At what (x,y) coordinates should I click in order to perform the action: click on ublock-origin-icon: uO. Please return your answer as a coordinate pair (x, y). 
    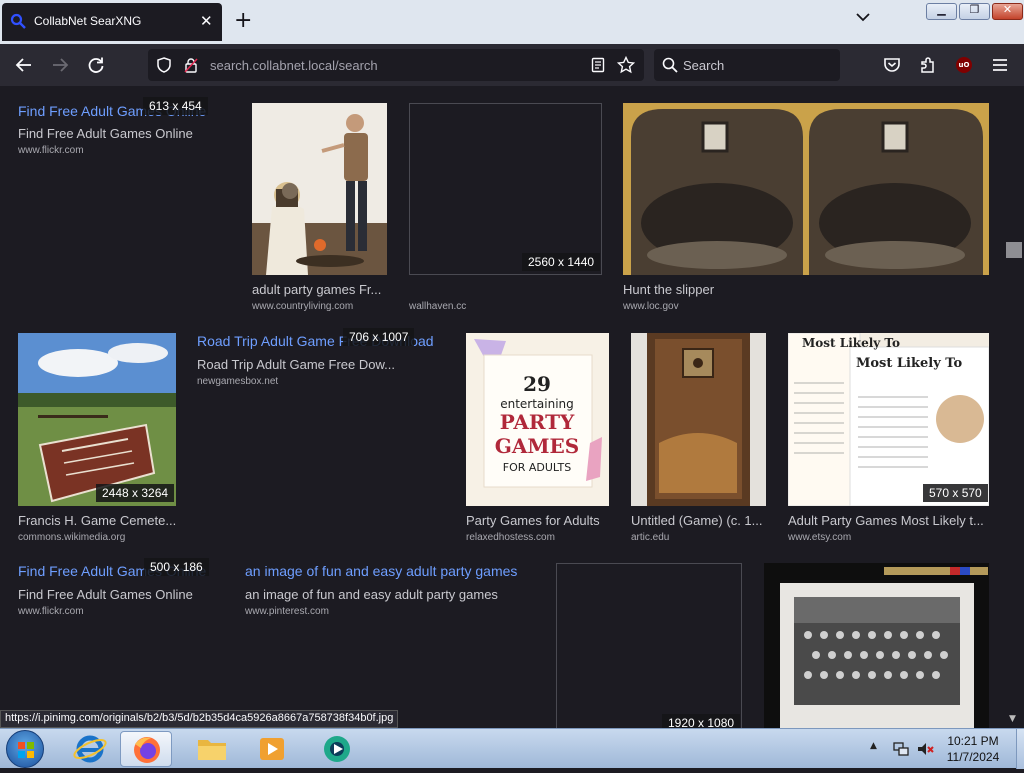
    Looking at the image, I should click on (964, 65).